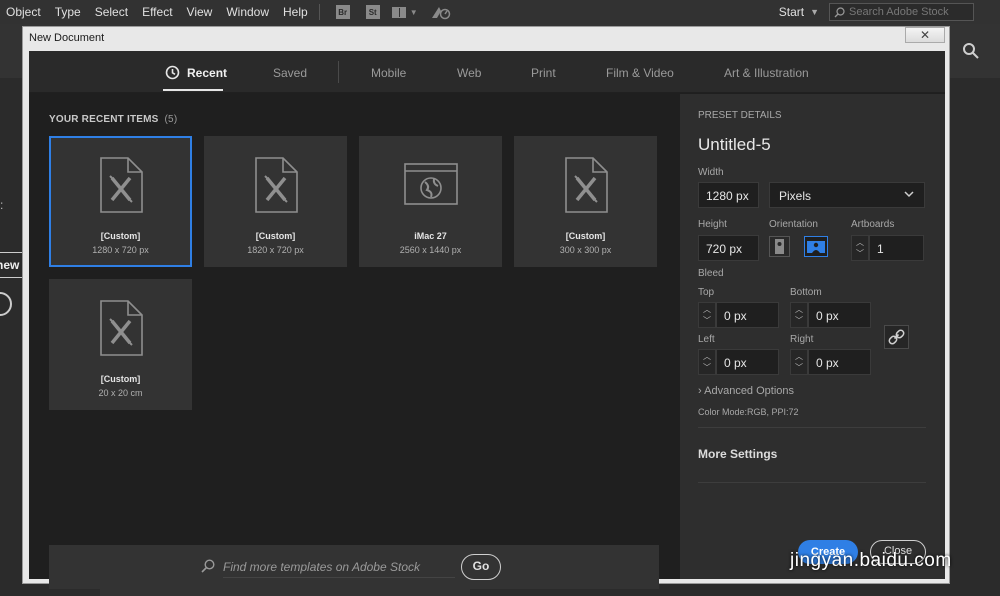  Describe the element at coordinates (747, 362) in the screenshot. I see `bleed-left-input: 0 px` at that location.